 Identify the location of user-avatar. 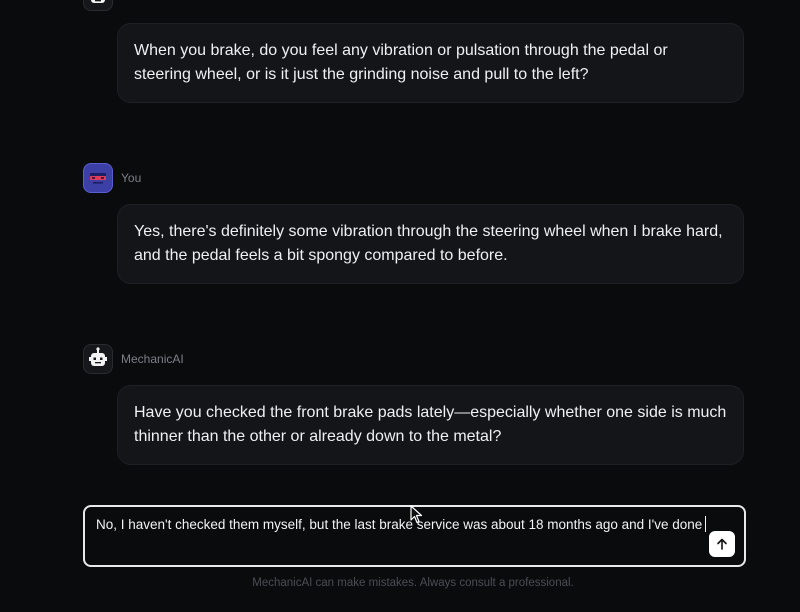
(98, 178).